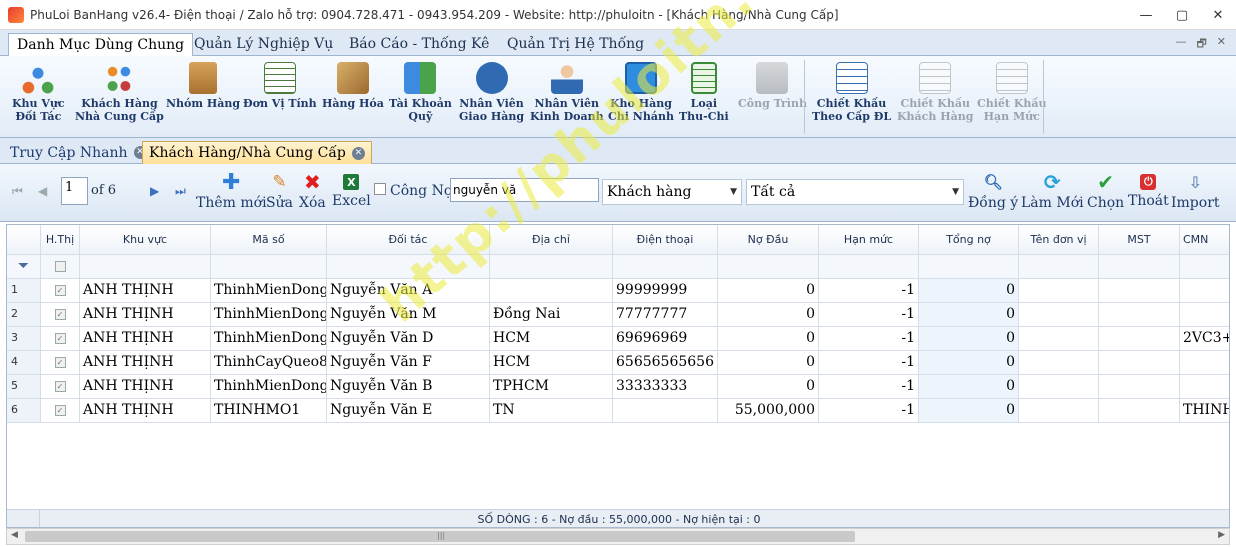 Image resolution: width=1236 pixels, height=547 pixels. Describe the element at coordinates (269, 339) in the screenshot. I see `cell-ma: ThinhMienDong7` at that location.